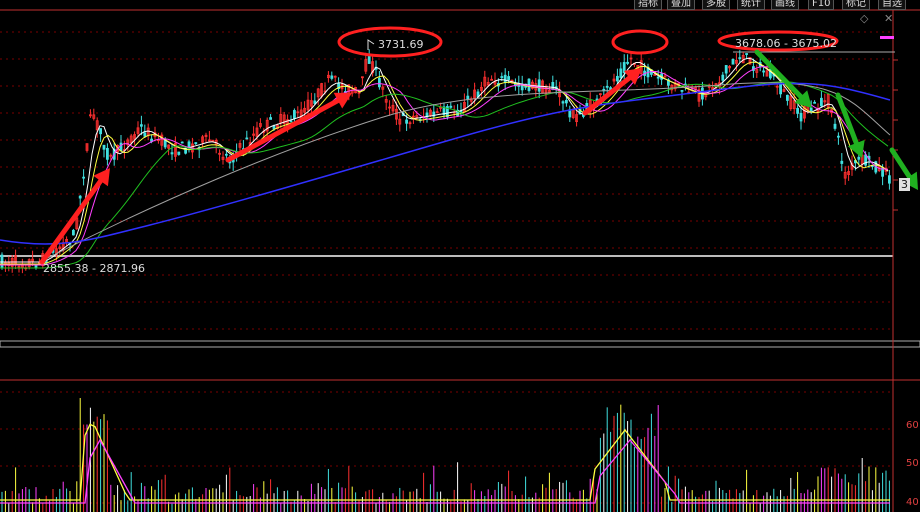  Describe the element at coordinates (716, 5) in the screenshot. I see `toolbar-button-multi-stock: 多股` at that location.